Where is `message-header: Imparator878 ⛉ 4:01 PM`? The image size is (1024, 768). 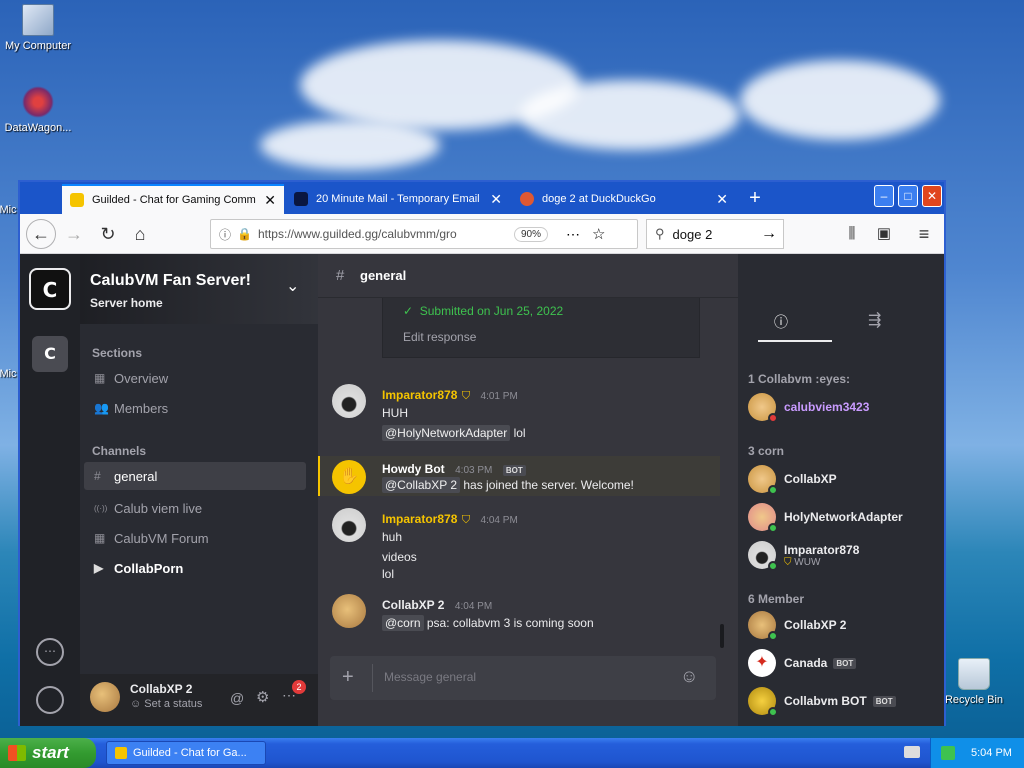 message-header: Imparator878 ⛉ 4:01 PM is located at coordinates (450, 395).